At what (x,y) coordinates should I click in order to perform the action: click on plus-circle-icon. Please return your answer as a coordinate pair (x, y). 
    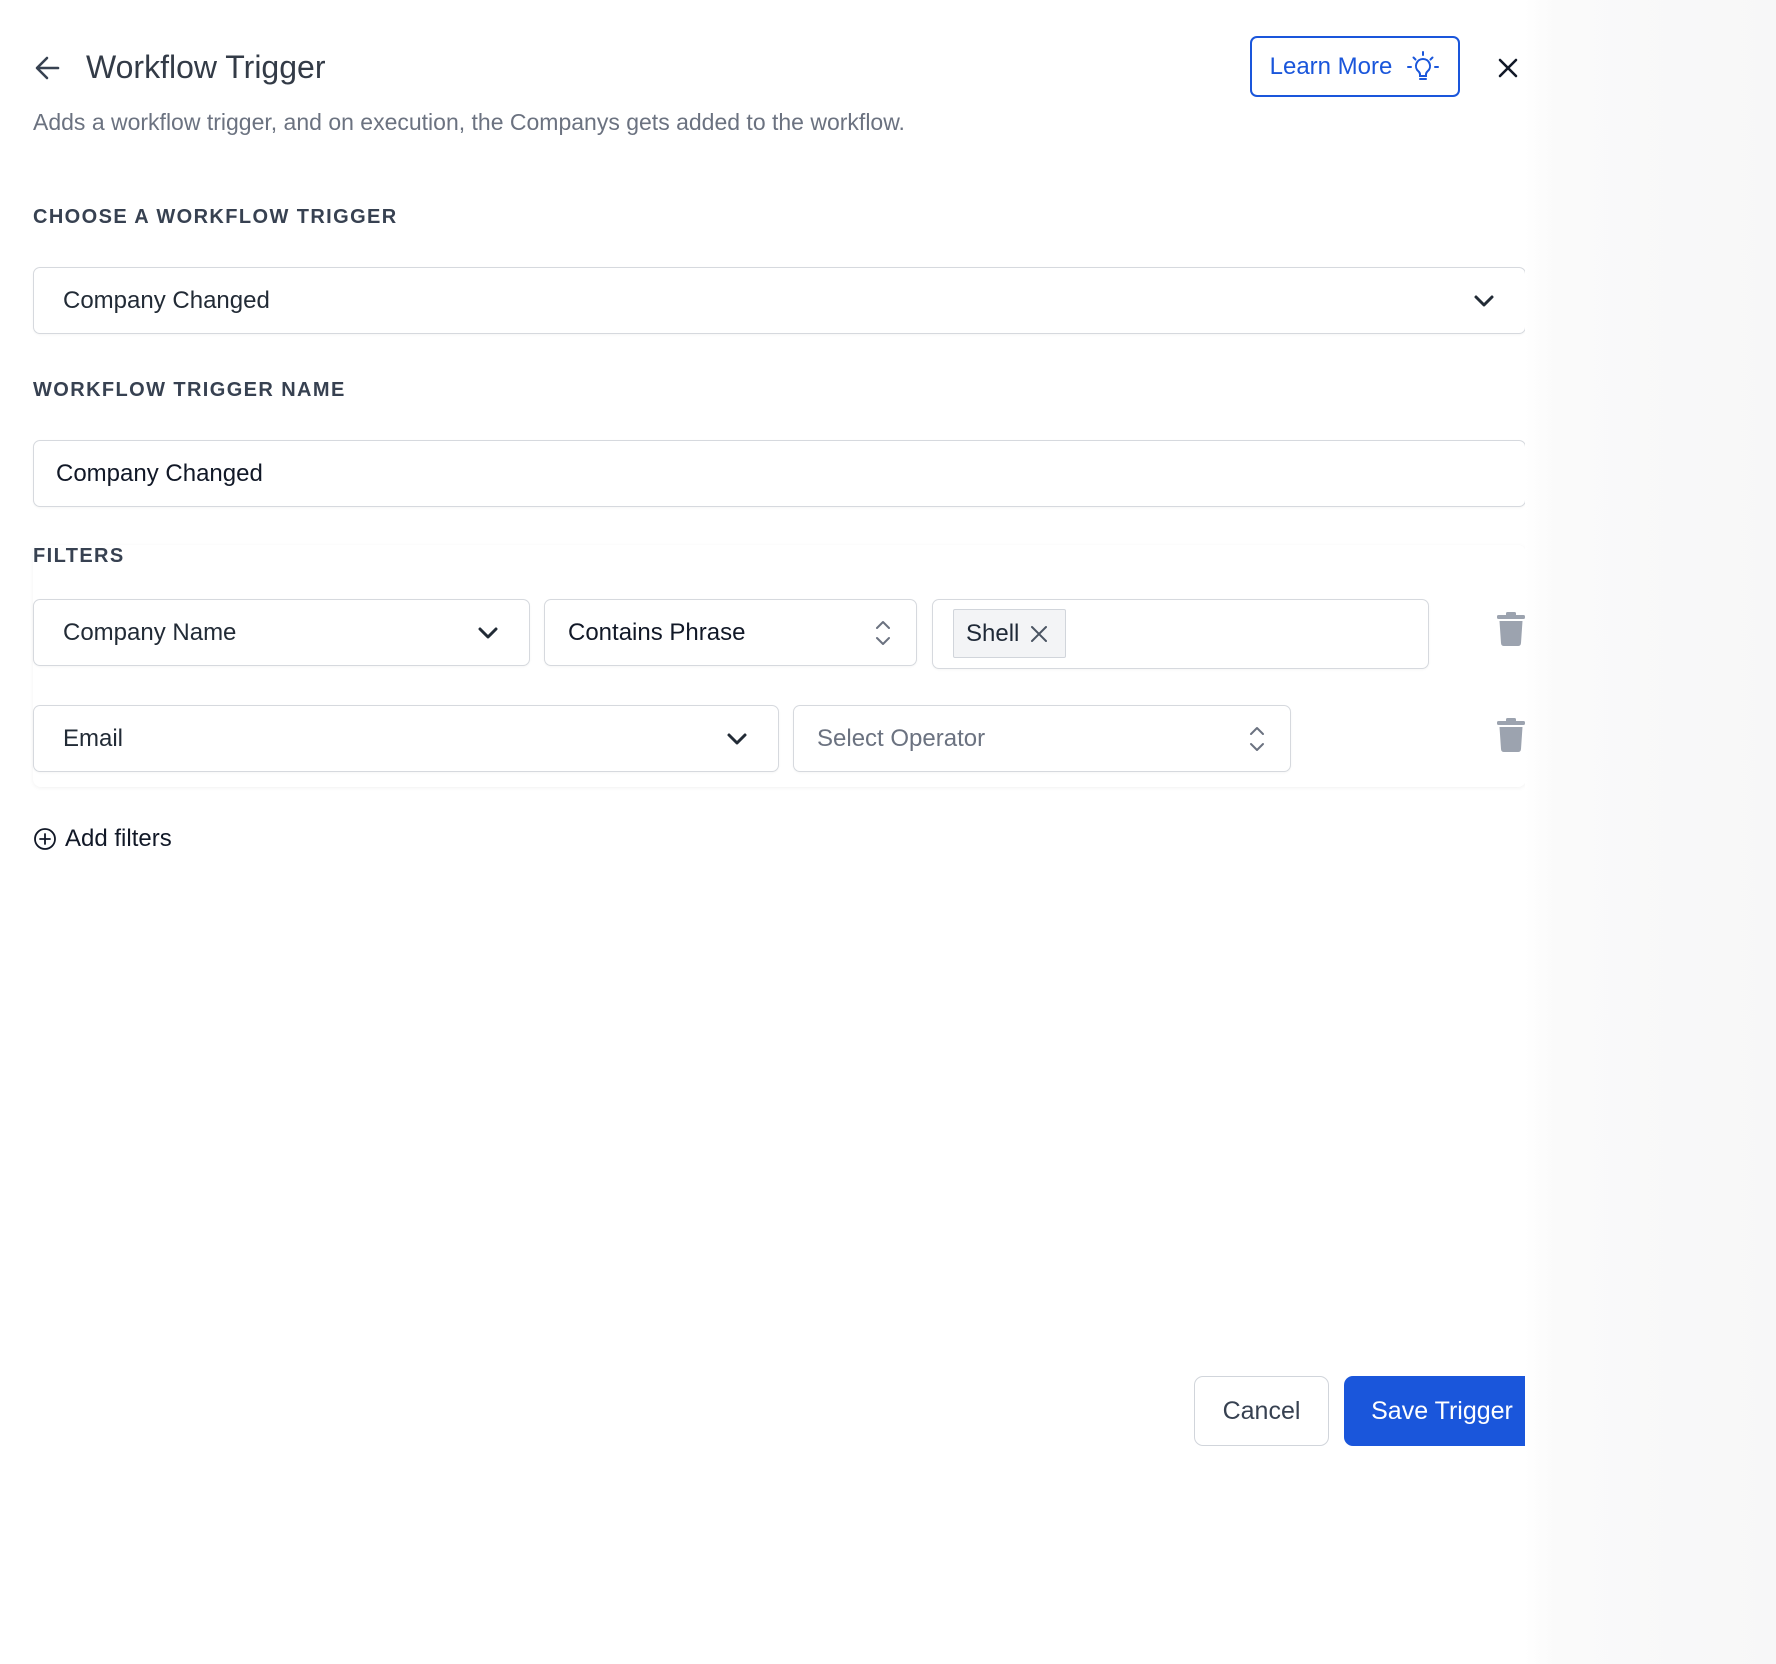
    Looking at the image, I should click on (45, 839).